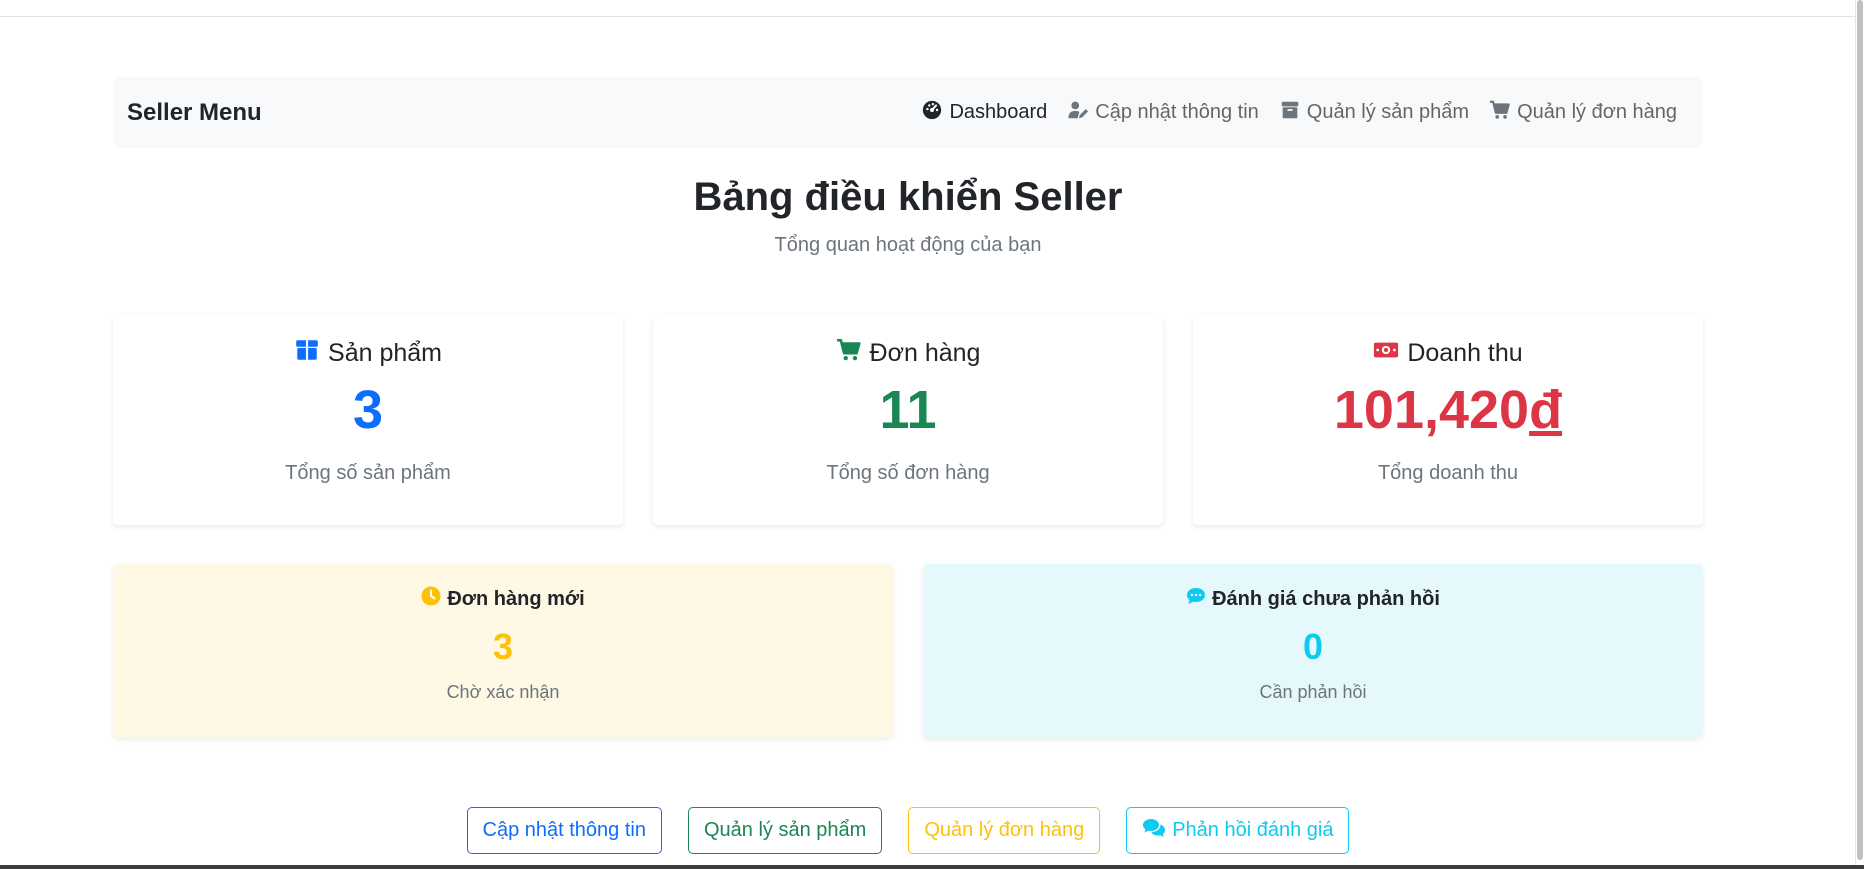  I want to click on stat-card-value: 101,420đ, so click(1448, 410).